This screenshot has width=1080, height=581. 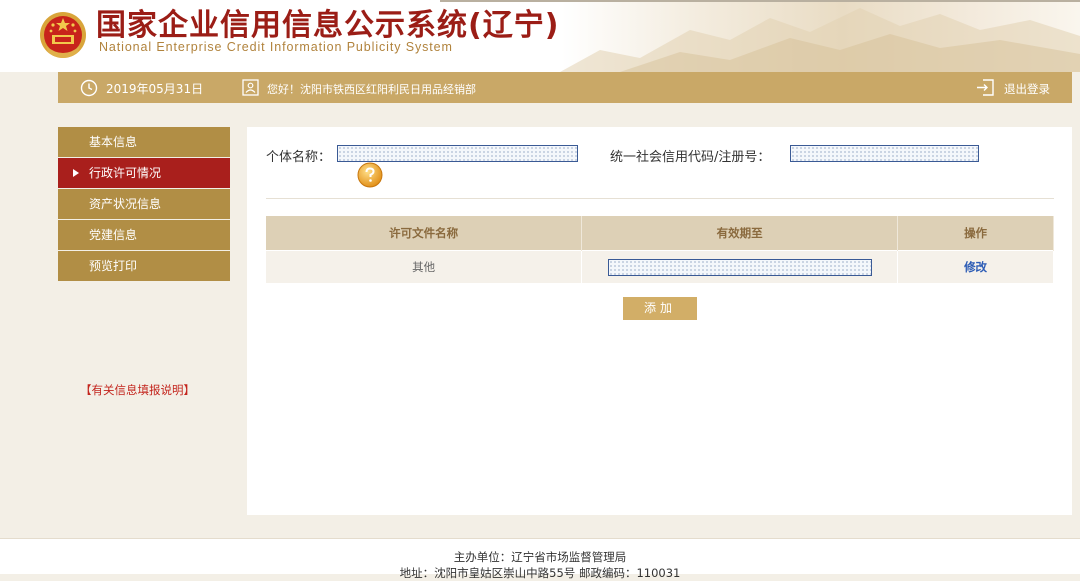 I want to click on table-header-row: 许可文件名称 有效期至 操作, so click(x=660, y=233).